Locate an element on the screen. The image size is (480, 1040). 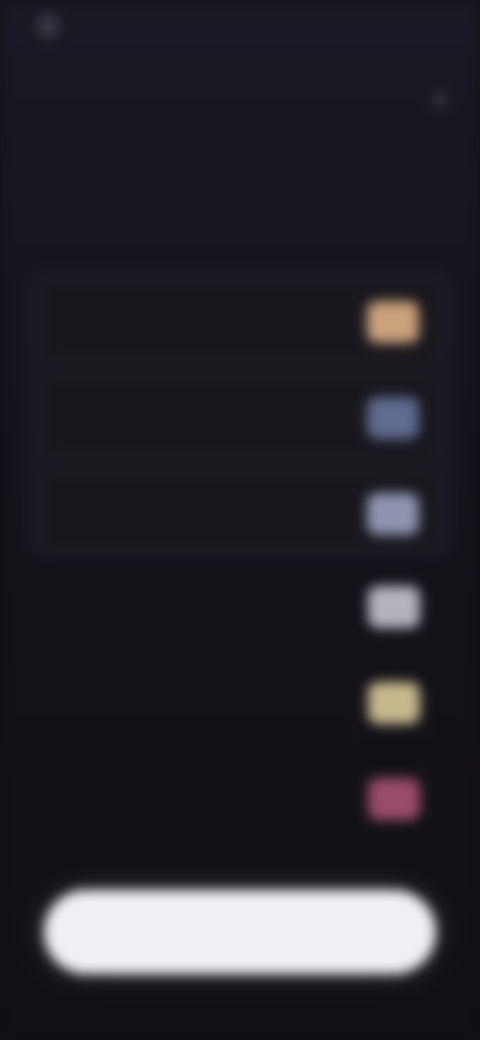
close-icon: ✕ is located at coordinates (440, 100).